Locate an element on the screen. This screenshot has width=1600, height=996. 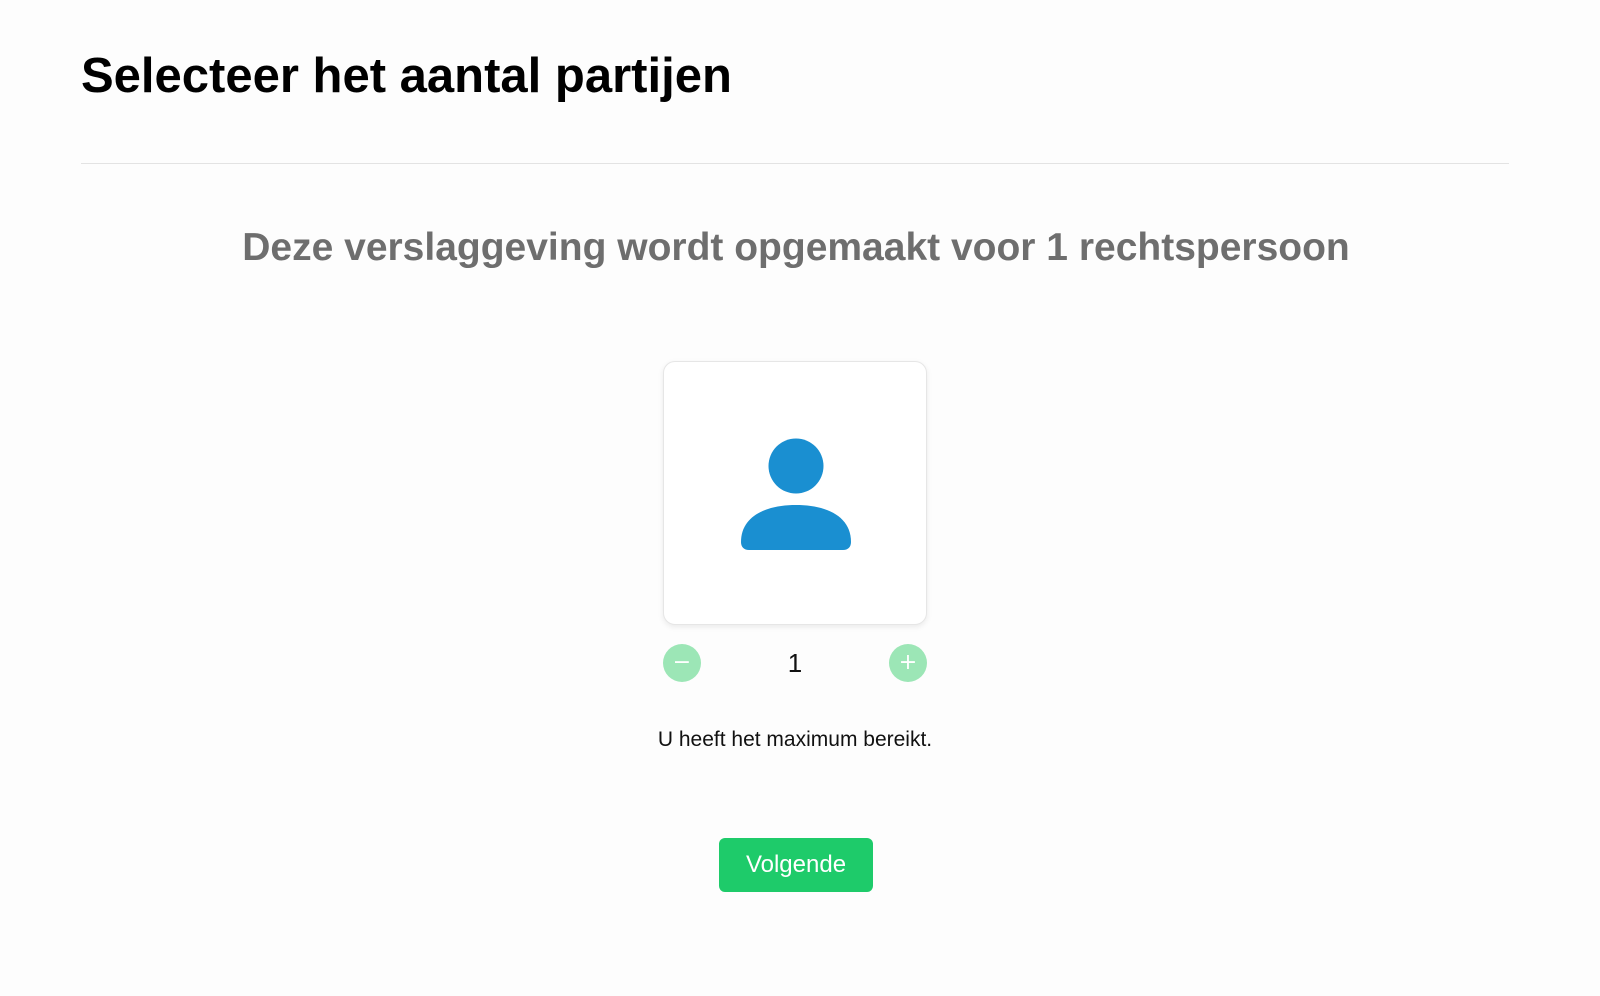
plus-icon: + is located at coordinates (908, 662).